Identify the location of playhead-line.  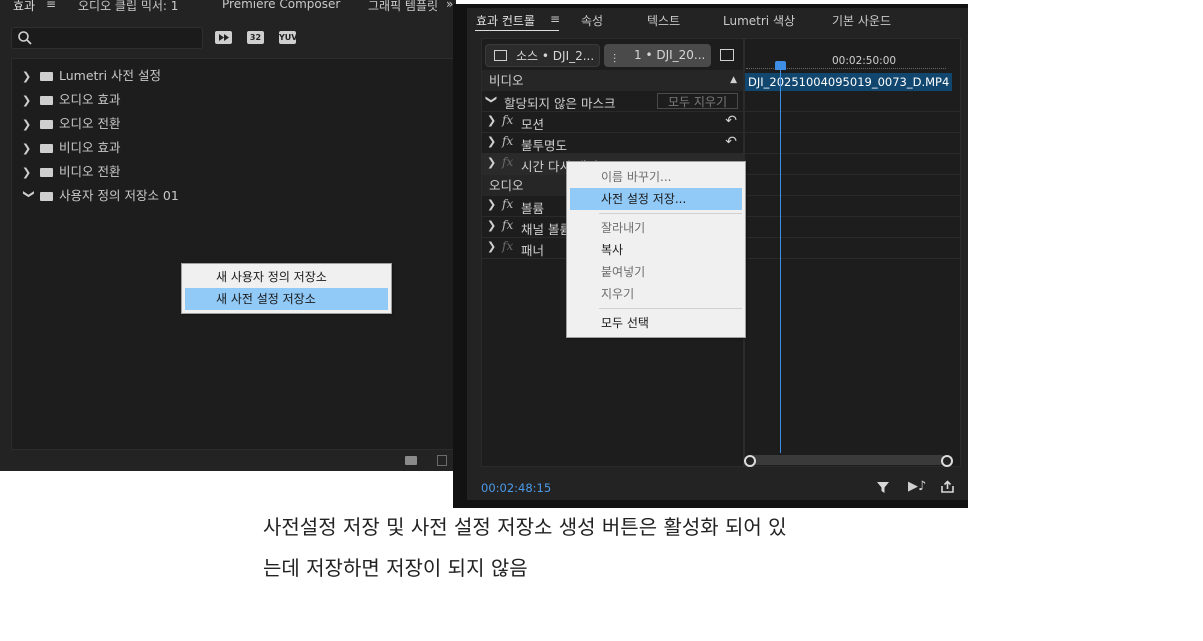
(780, 260).